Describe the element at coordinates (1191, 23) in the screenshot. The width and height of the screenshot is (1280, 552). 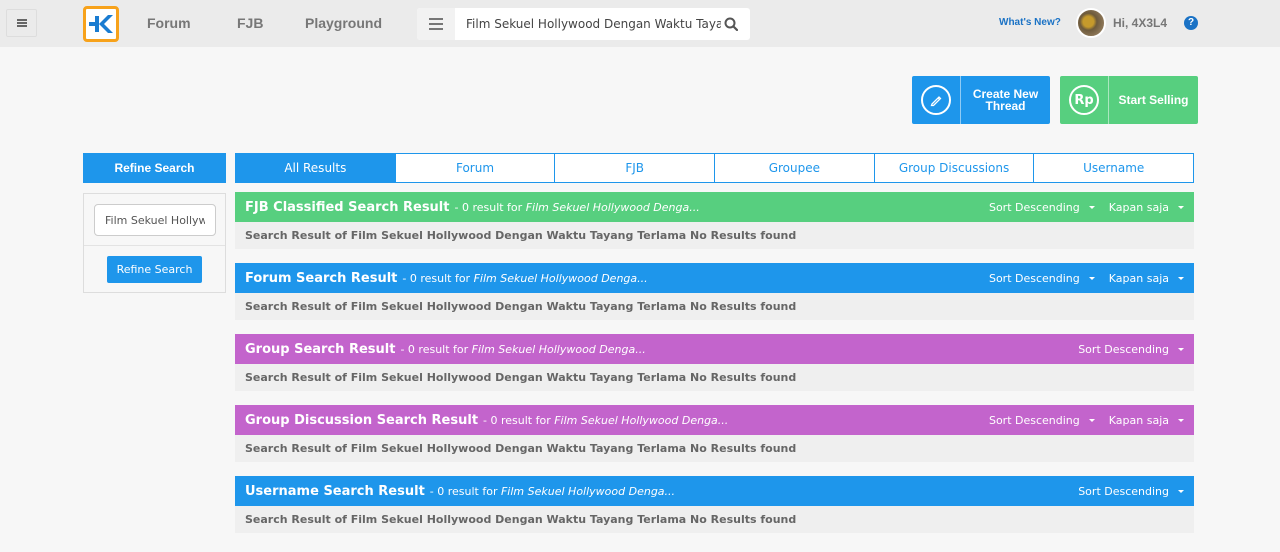
I see `help-icon: ?` at that location.